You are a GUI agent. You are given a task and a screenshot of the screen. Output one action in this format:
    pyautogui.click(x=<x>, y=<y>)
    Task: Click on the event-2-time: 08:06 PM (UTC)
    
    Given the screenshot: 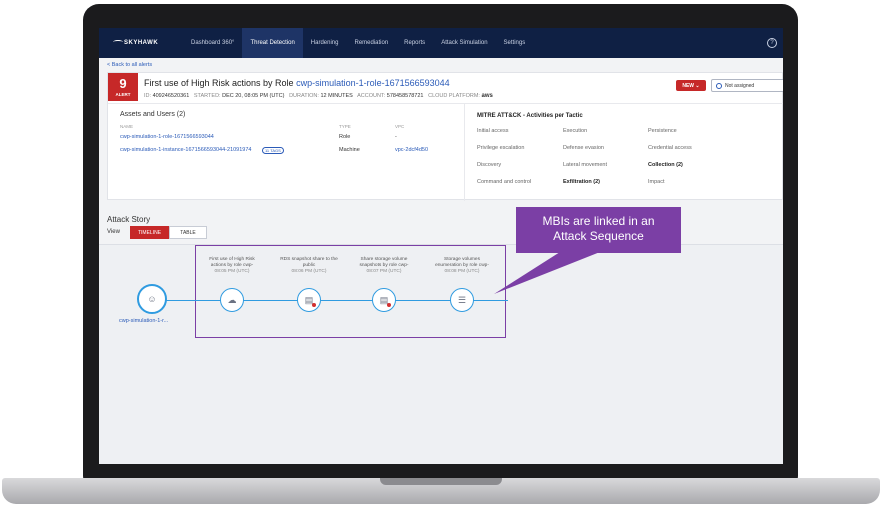 What is the action you would take?
    pyautogui.click(x=309, y=271)
    